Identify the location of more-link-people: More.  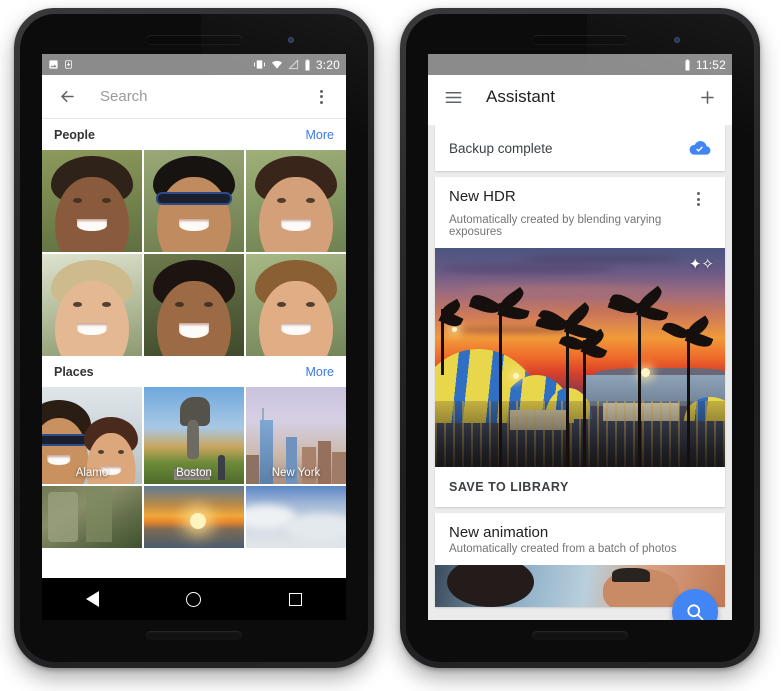
(320, 135).